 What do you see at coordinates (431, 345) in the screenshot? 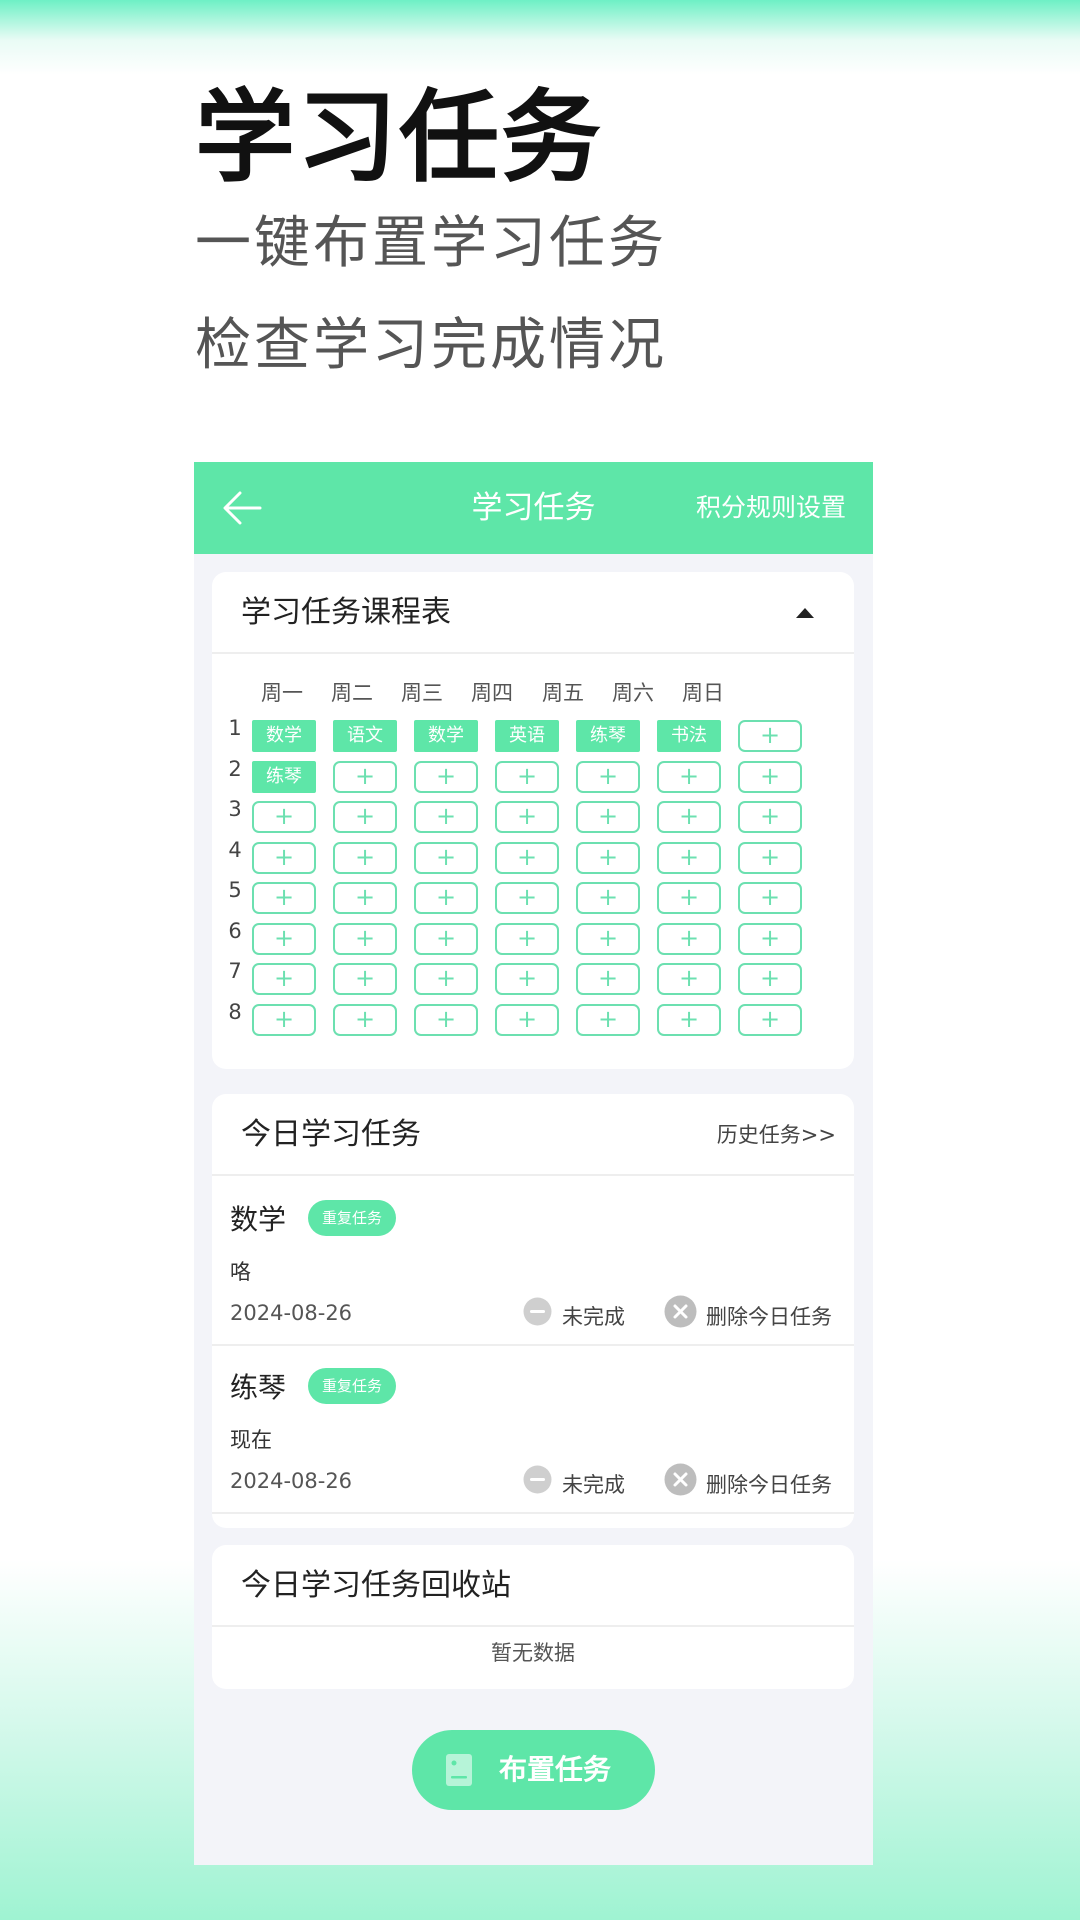
I see `promo-subtitle-2: 检查学习完成情况` at bounding box center [431, 345].